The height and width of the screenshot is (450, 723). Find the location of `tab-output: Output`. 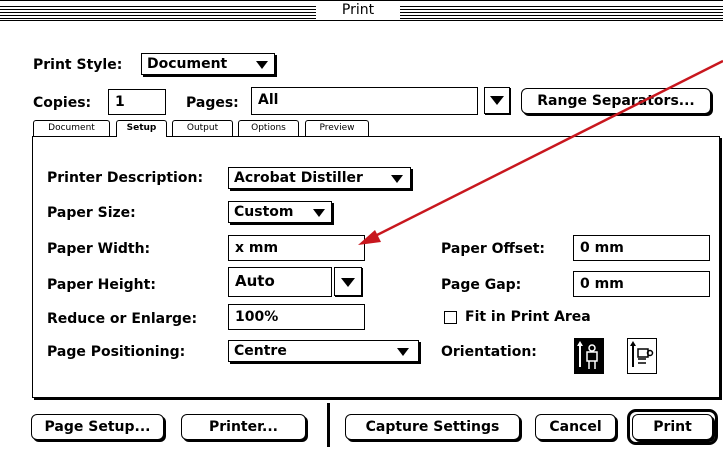

tab-output: Output is located at coordinates (202, 128).